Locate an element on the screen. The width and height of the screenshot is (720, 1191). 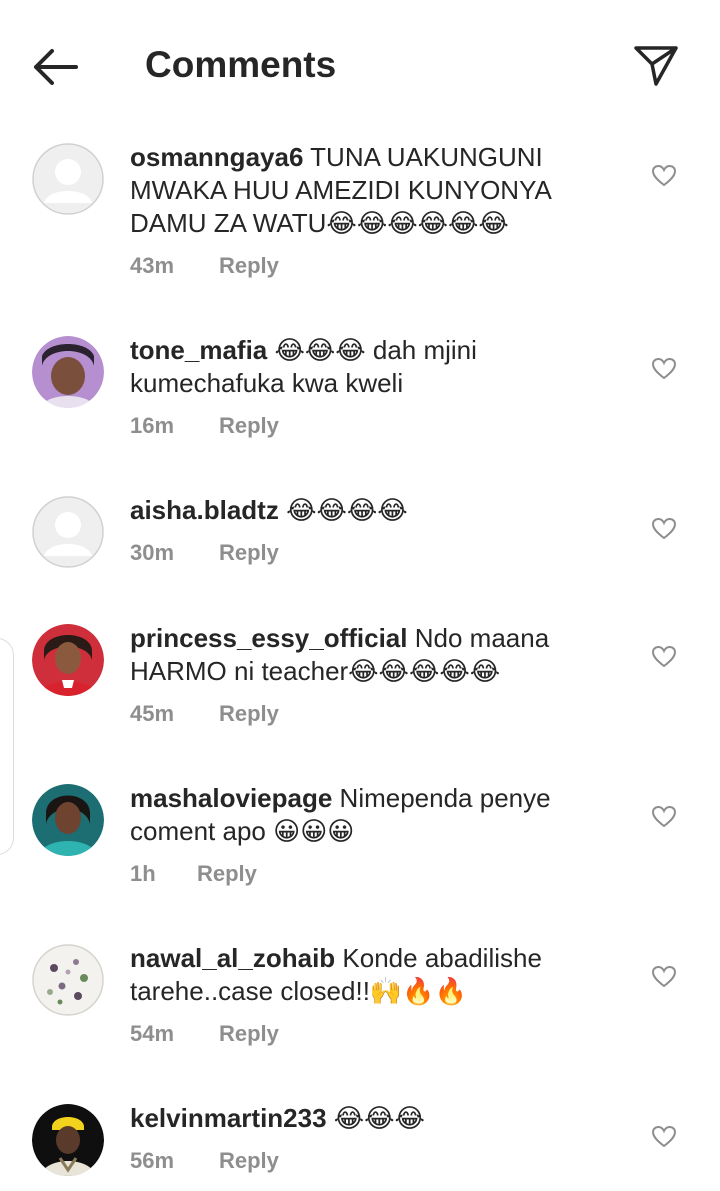
comment-username: kelvinmartin233 is located at coordinates (228, 1118).